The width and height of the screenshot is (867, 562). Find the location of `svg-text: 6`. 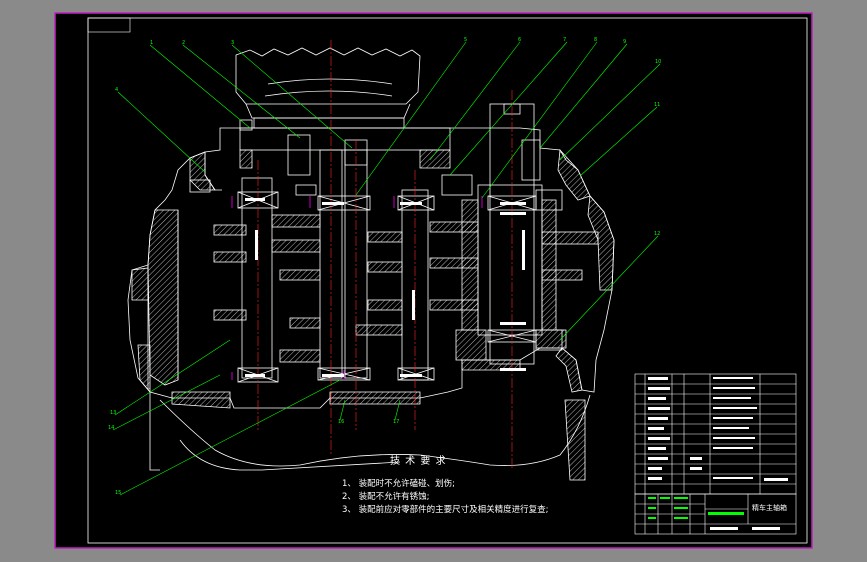

svg-text: 6 is located at coordinates (519, 40).